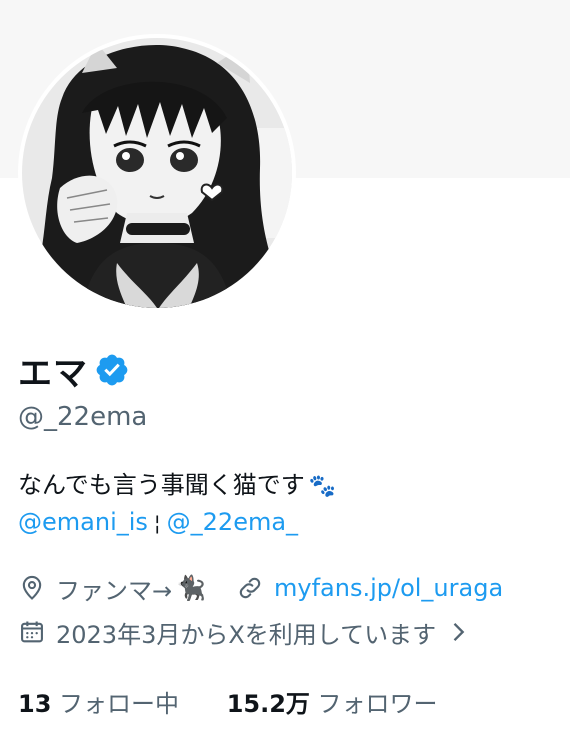 This screenshot has height=742, width=570. I want to click on bio-text: なんでも言う事聞く猫です, so click(161, 485).